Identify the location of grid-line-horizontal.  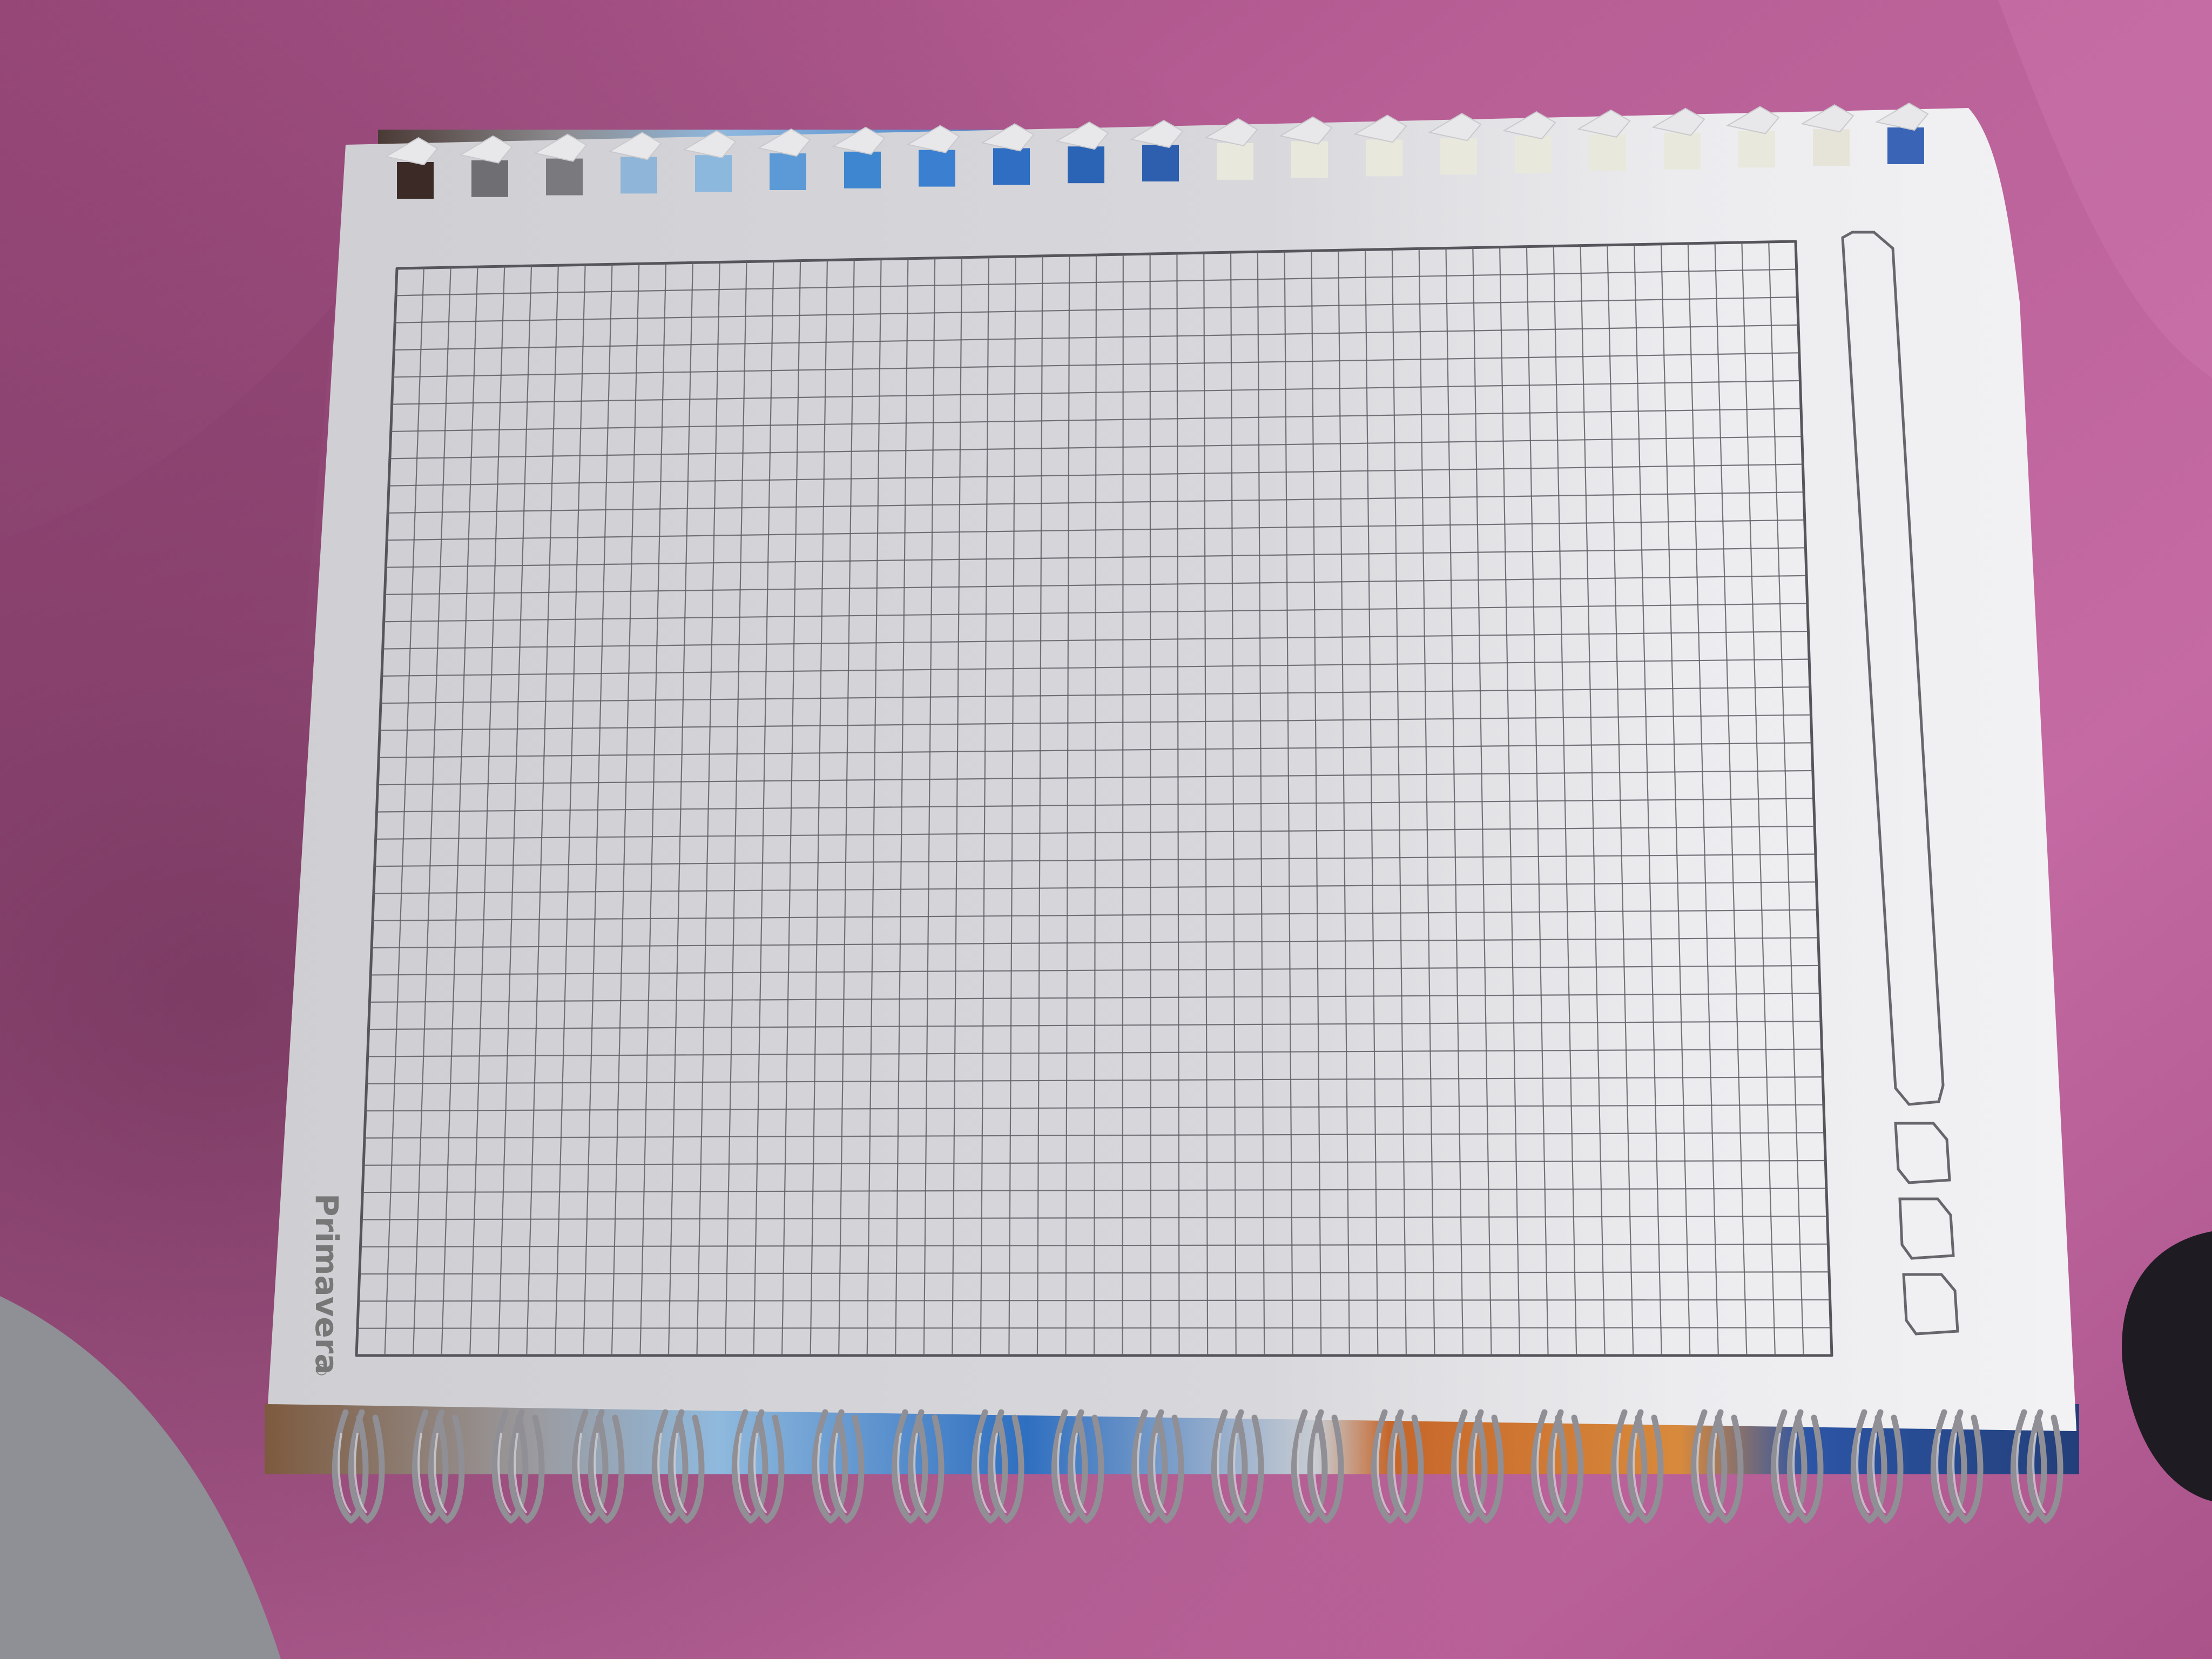
(1094, 1328).